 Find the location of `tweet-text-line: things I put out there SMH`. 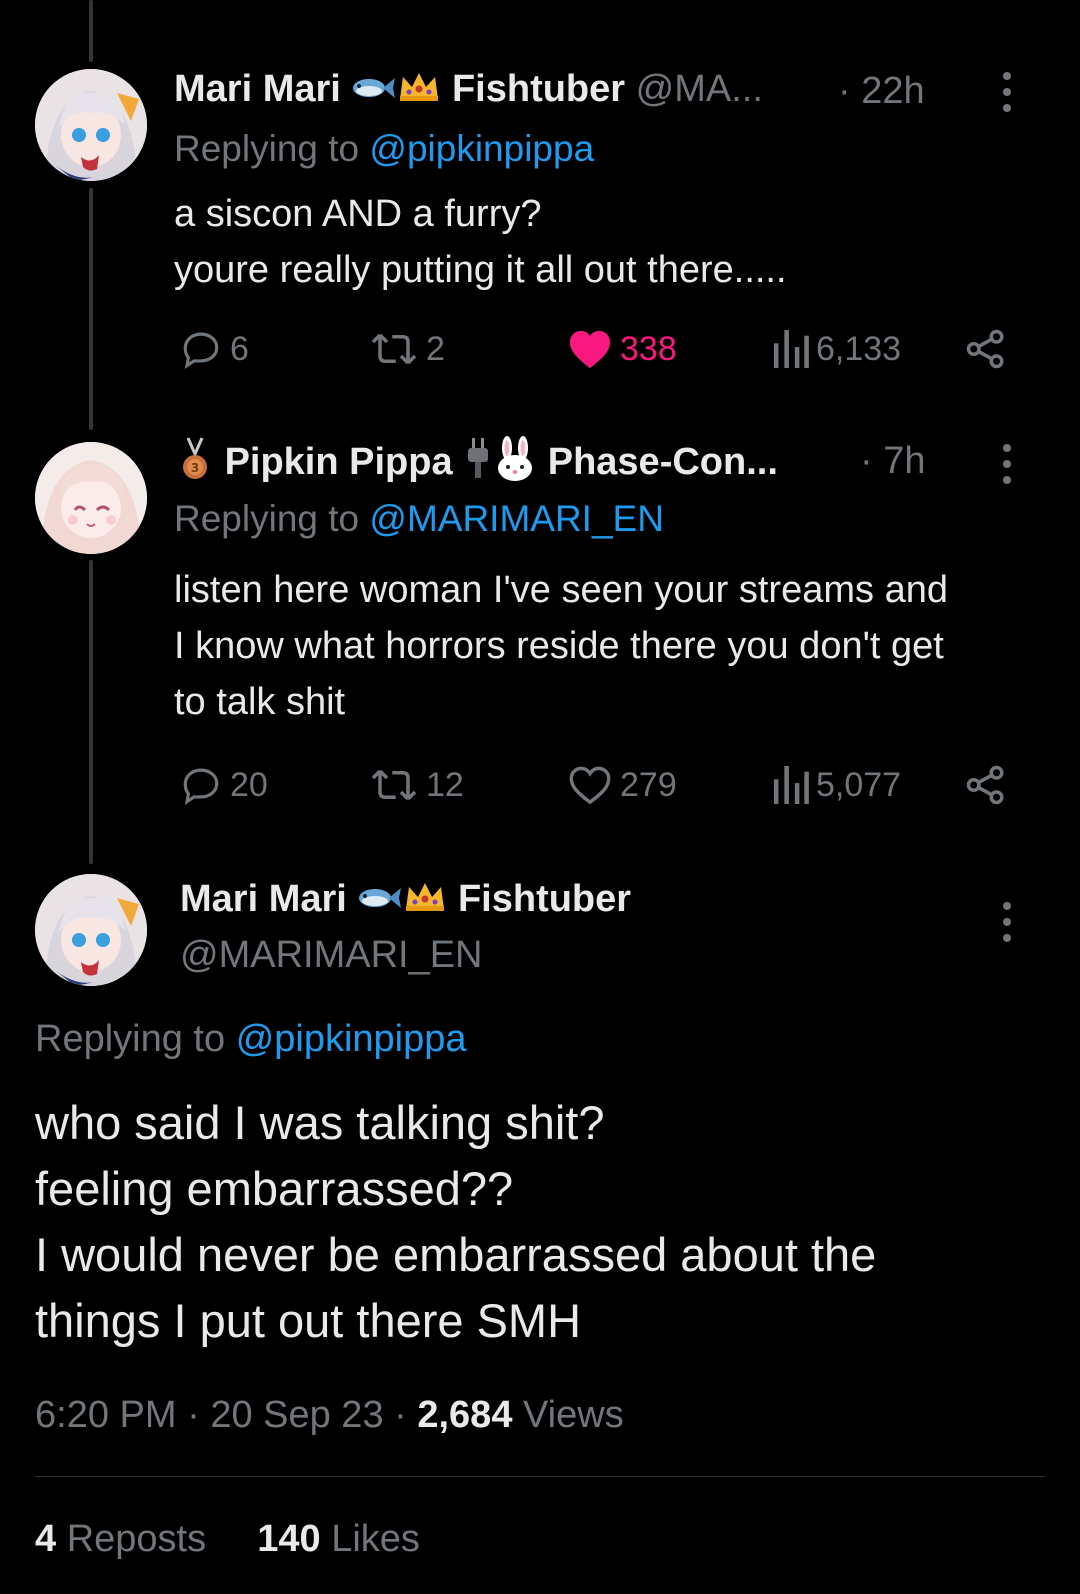

tweet-text-line: things I put out there SMH is located at coordinates (308, 1320).